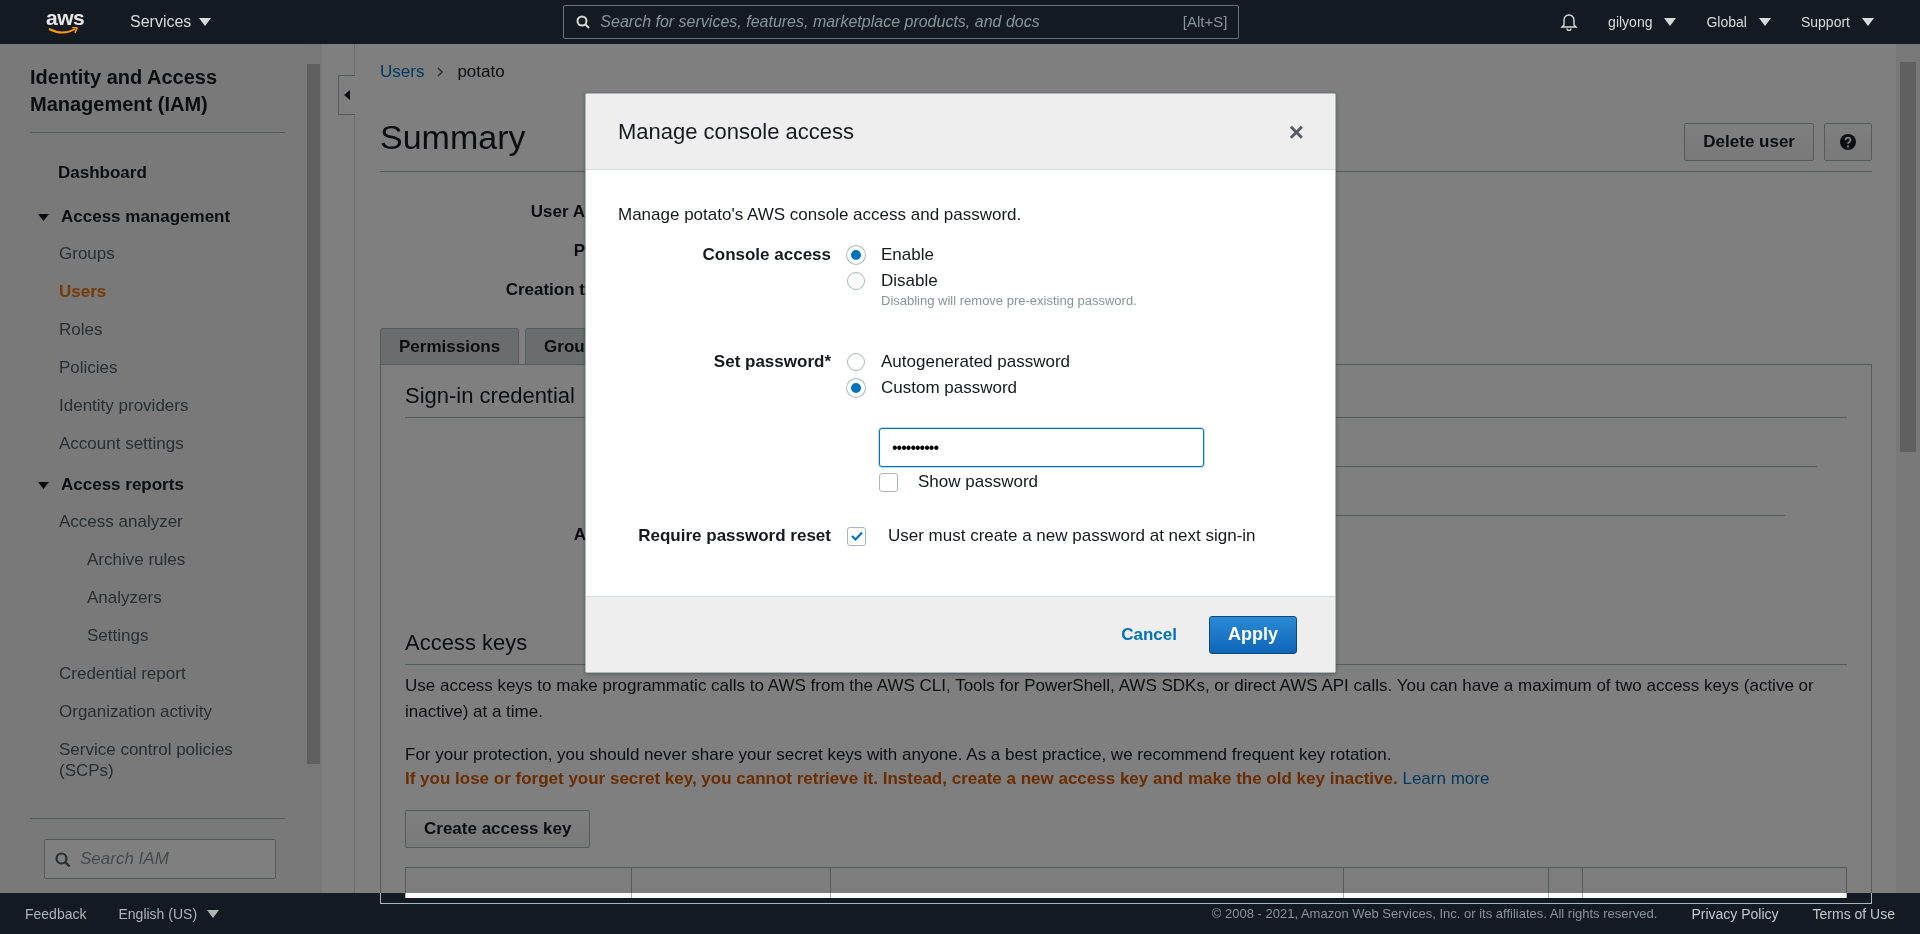 This screenshot has height=934, width=1920. Describe the element at coordinates (1735, 913) in the screenshot. I see `footer-link: Privacy Policy` at that location.